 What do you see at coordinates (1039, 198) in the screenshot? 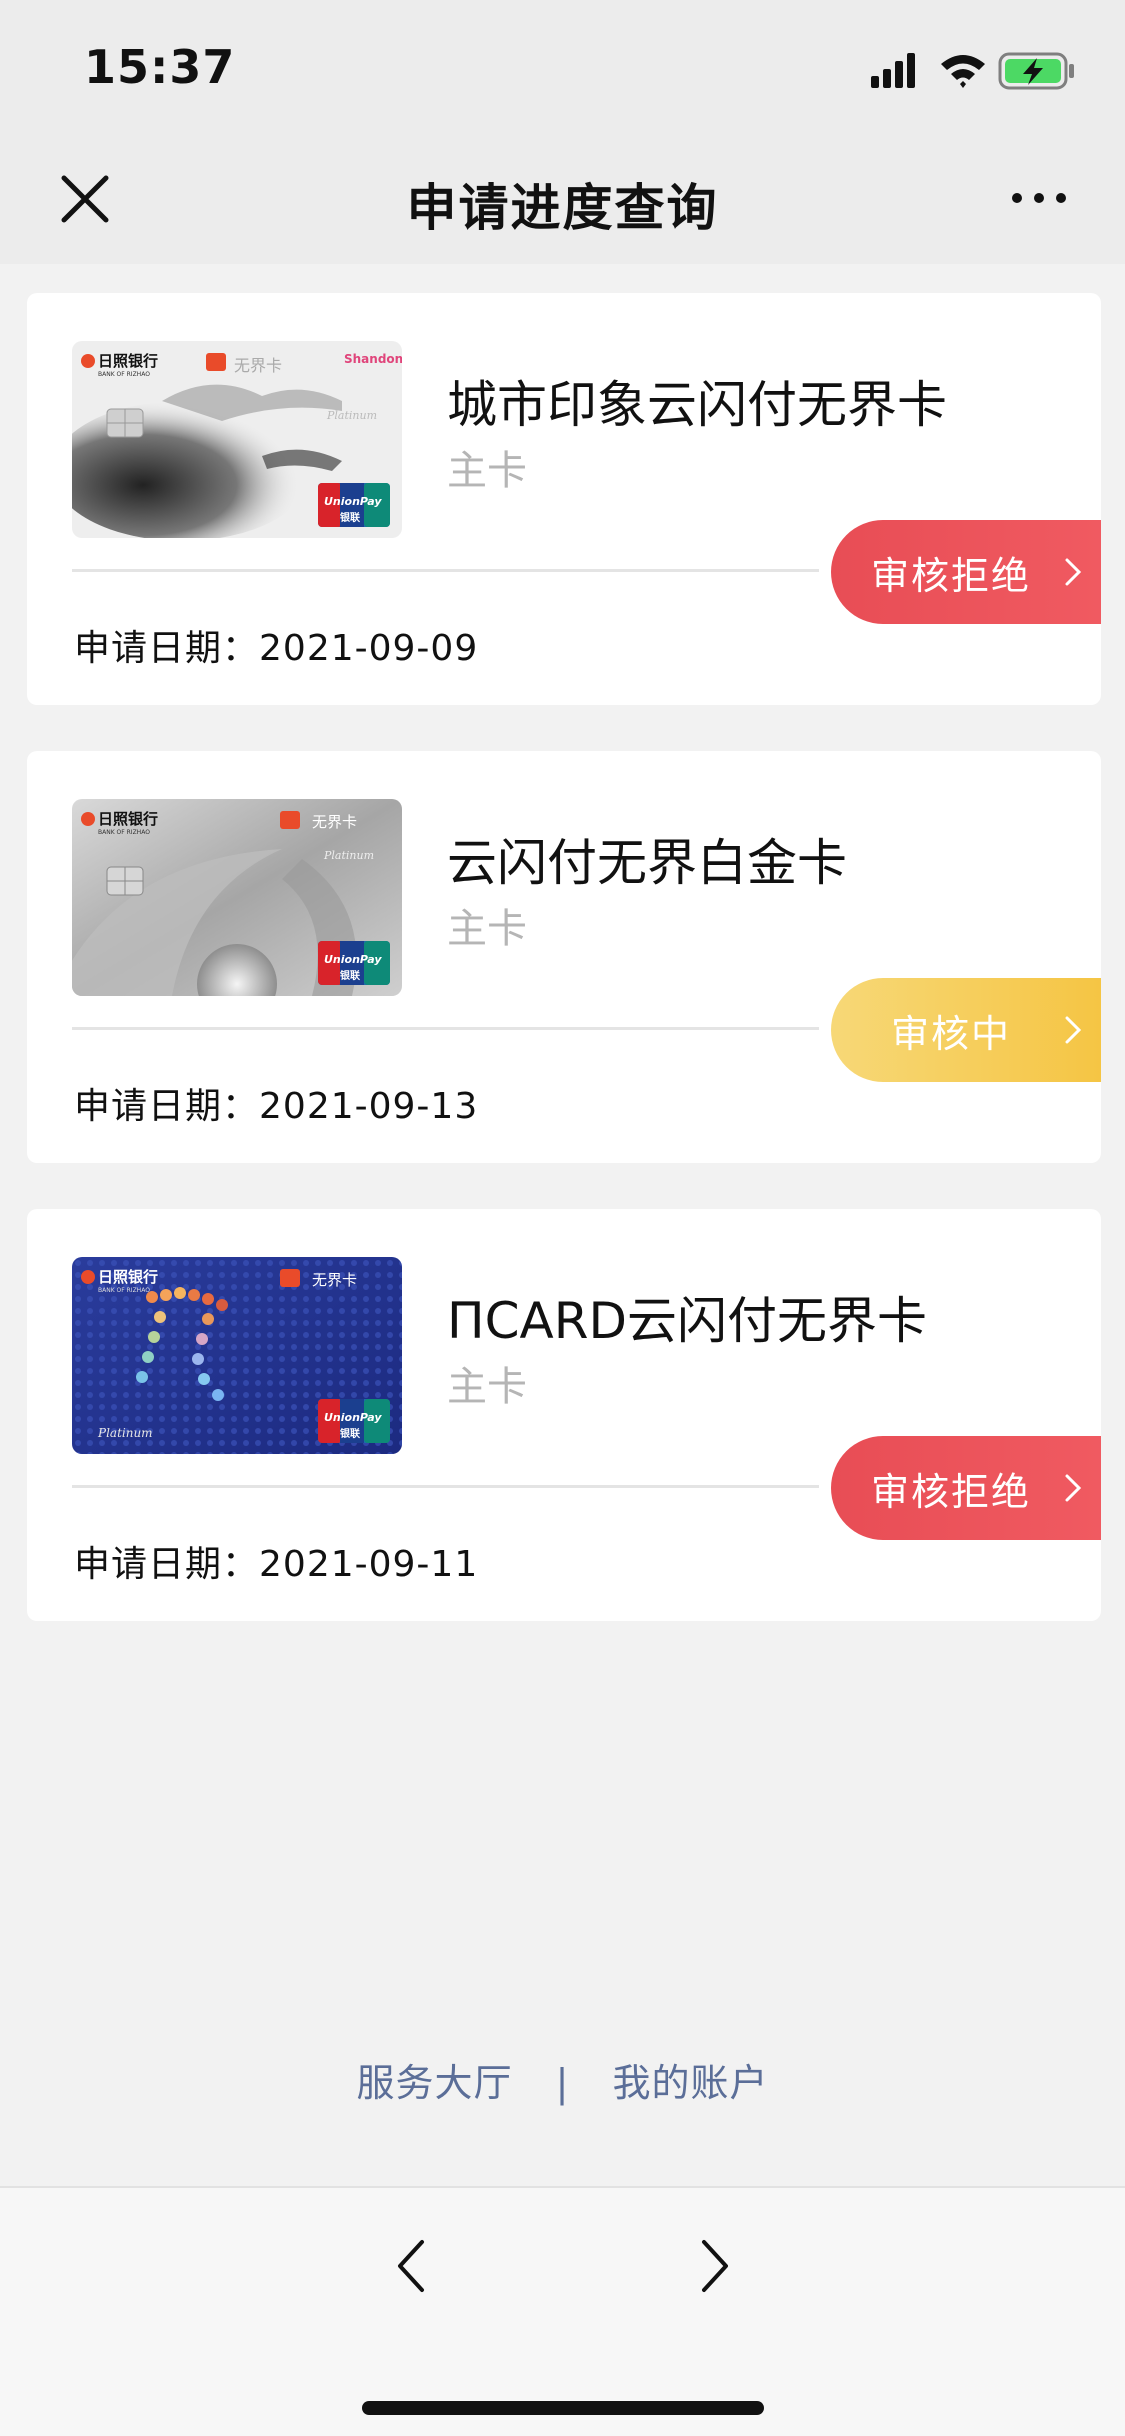
I see `more-options-icon` at bounding box center [1039, 198].